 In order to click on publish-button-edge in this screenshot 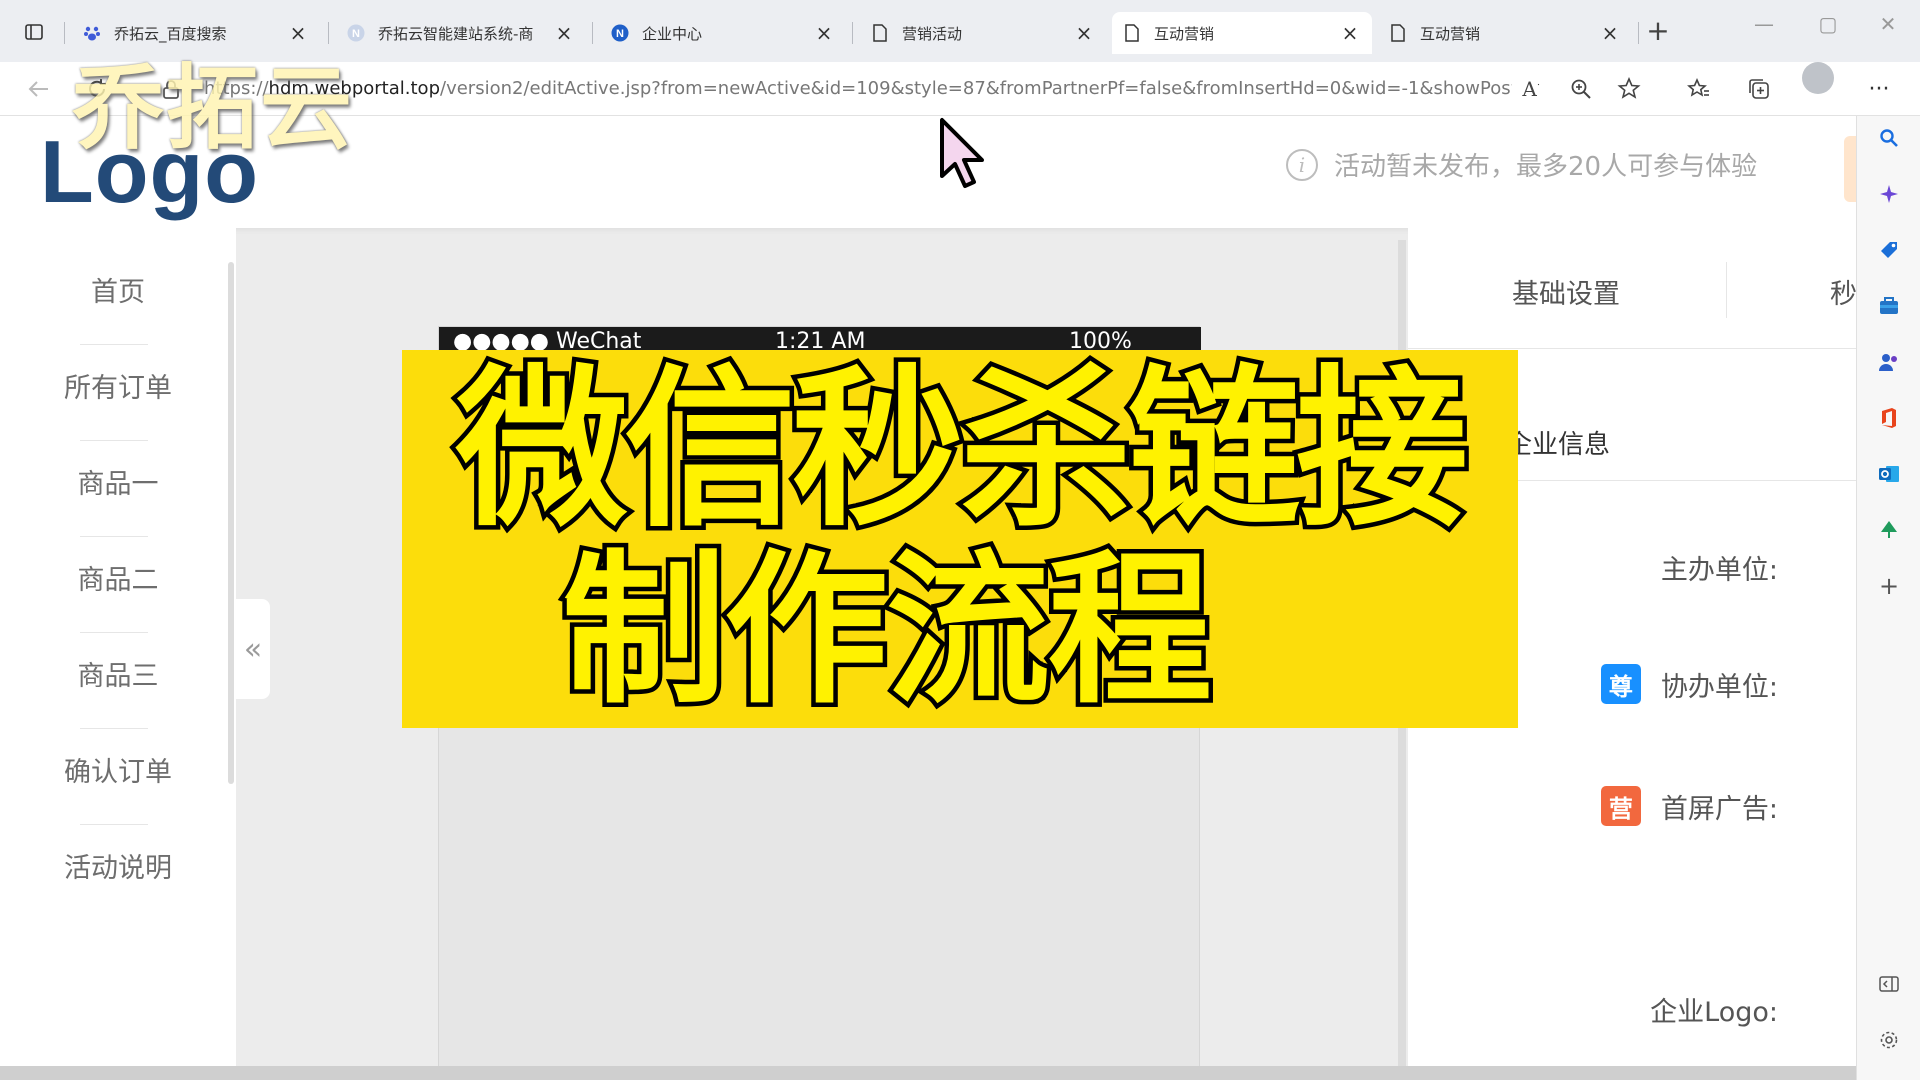, I will do `click(1850, 169)`.